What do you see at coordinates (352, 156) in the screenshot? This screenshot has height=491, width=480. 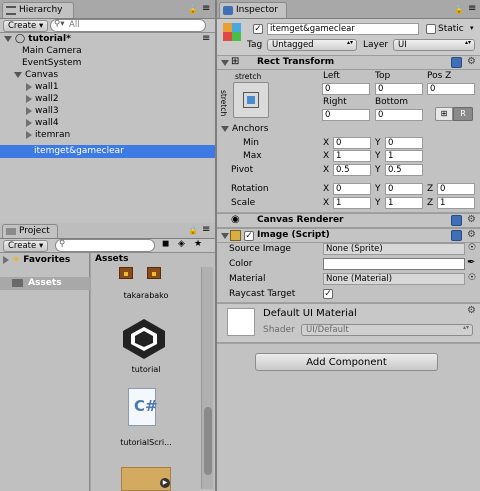 I see `anchor-max-x-field: 1` at bounding box center [352, 156].